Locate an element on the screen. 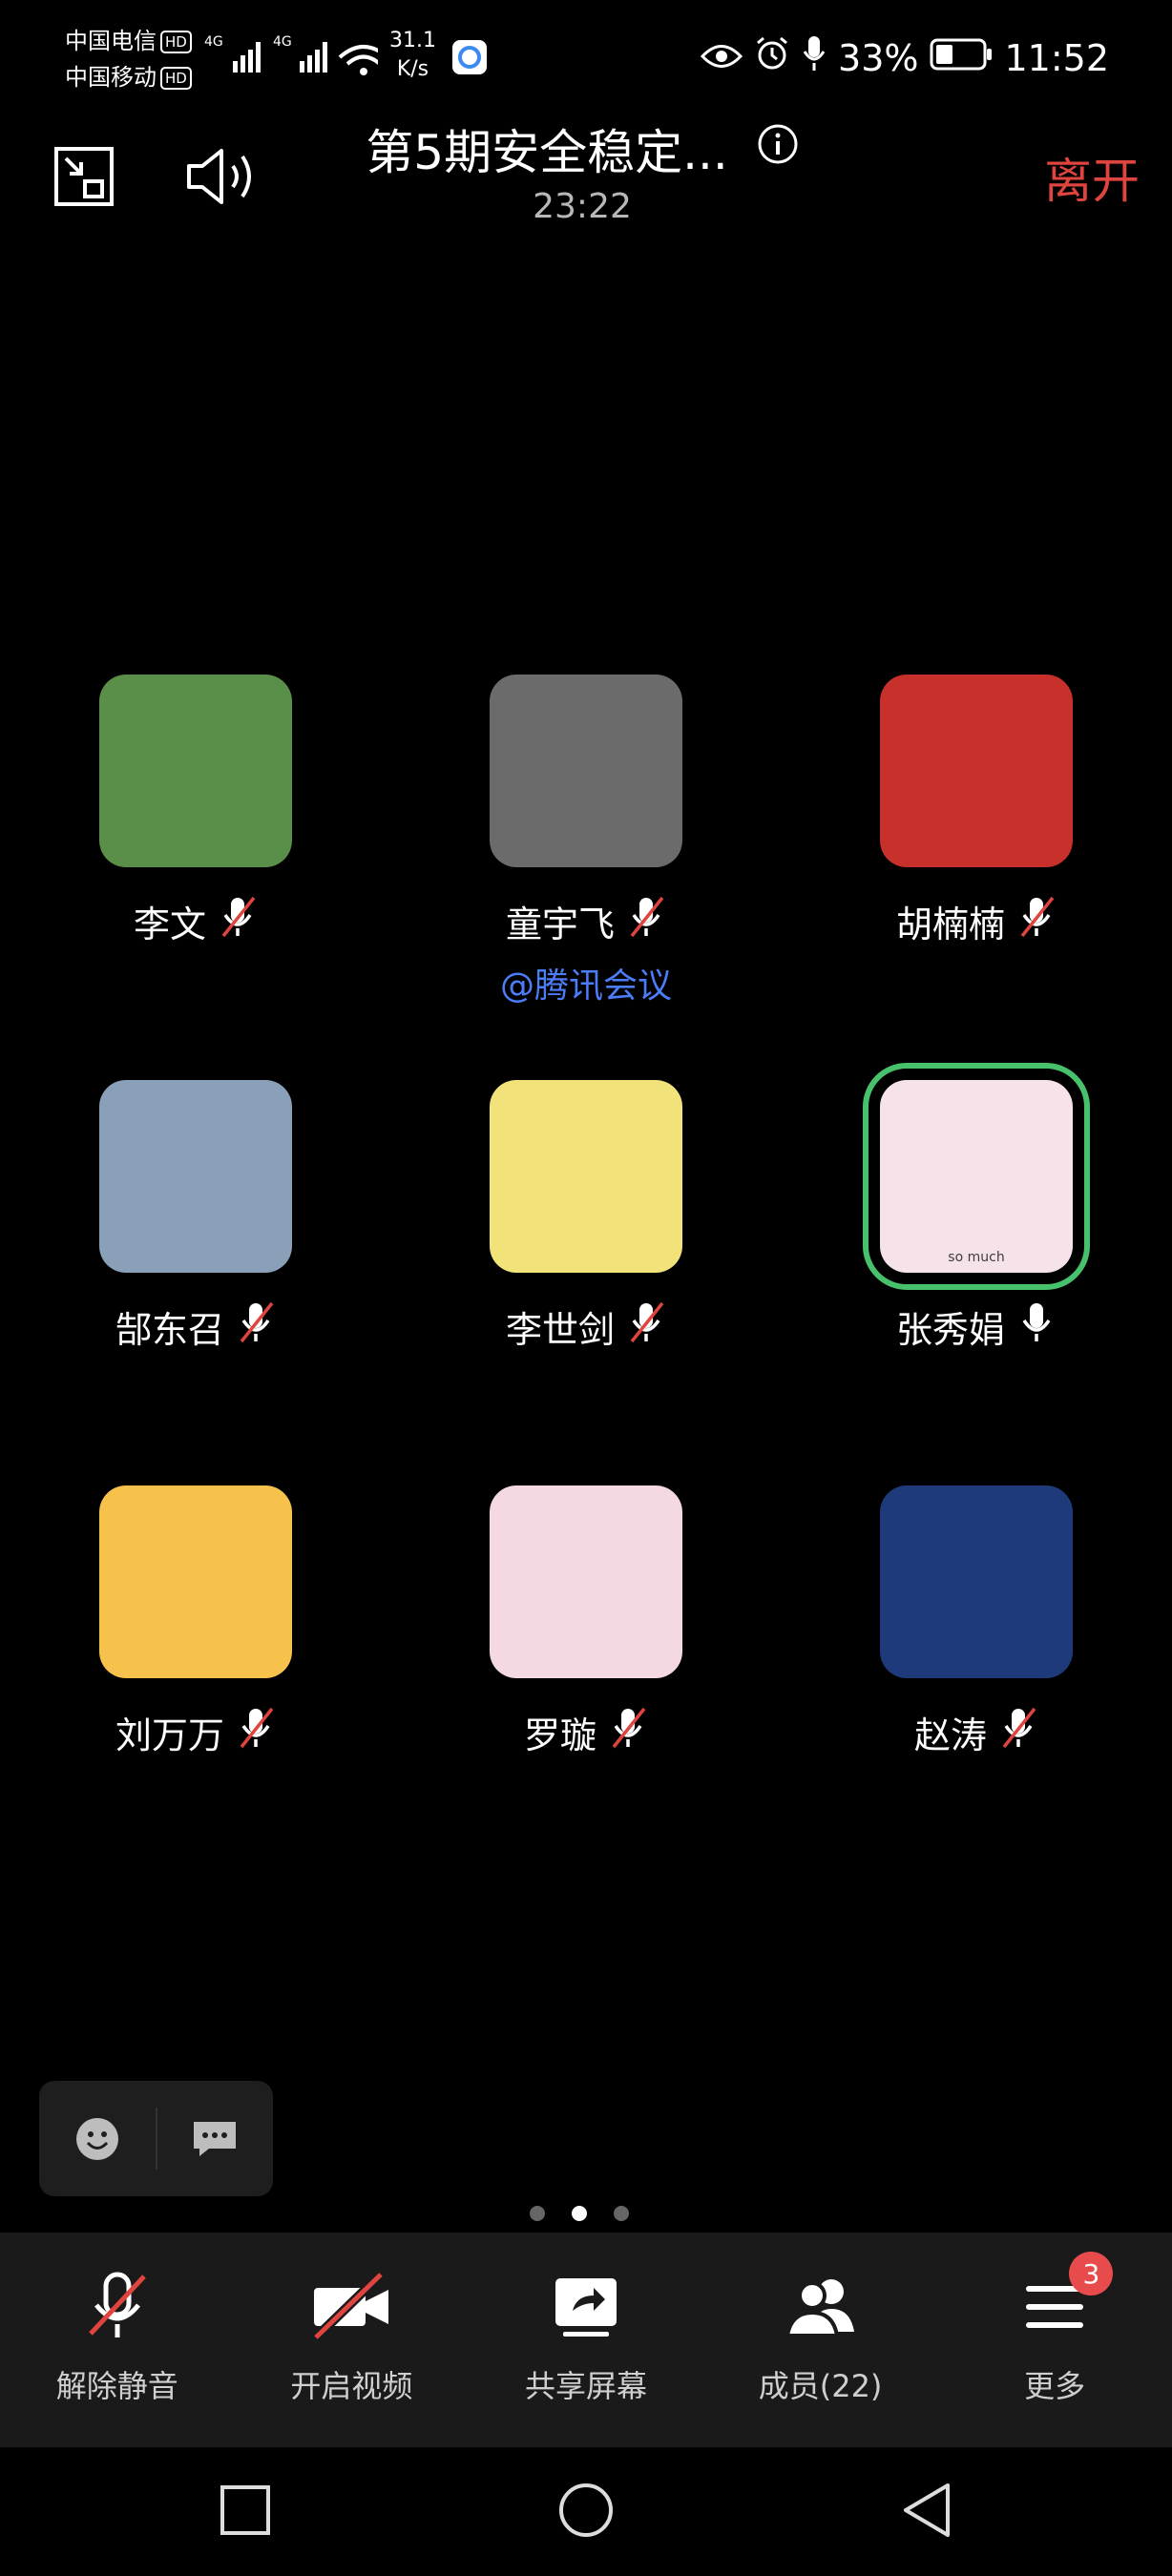 The image size is (1172, 2576). members-button: 成员(22) is located at coordinates (821, 2340).